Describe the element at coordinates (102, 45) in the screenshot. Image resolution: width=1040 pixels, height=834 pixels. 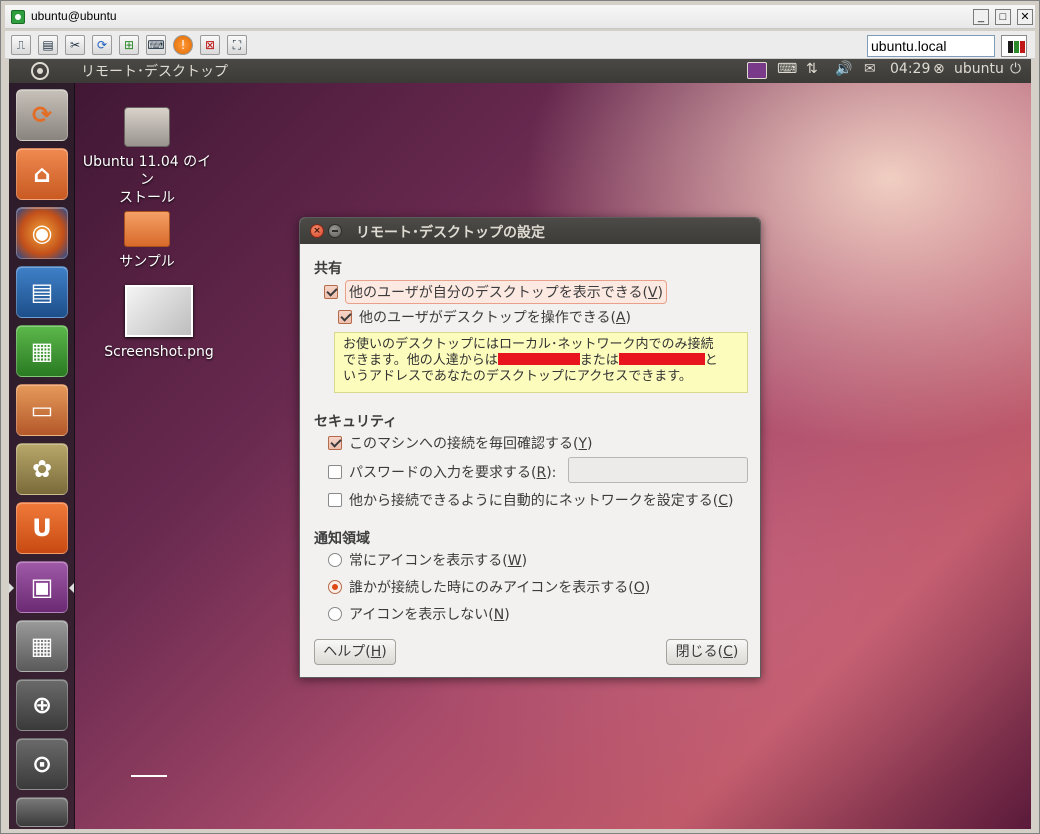
I see `refresh-icon: ⟳` at that location.